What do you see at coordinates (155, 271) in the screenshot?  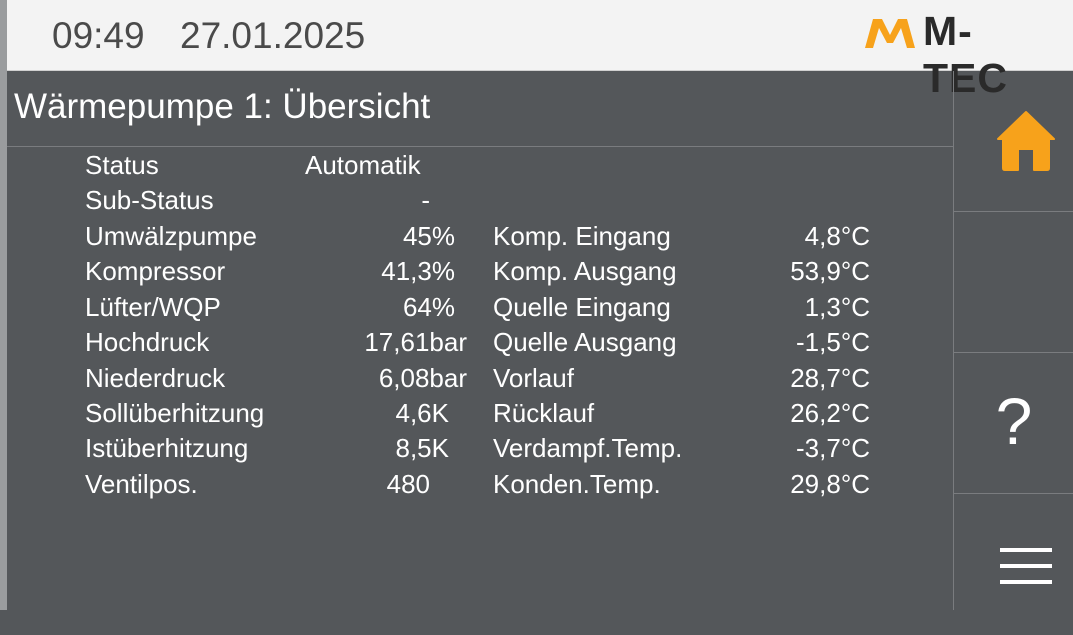 I see `row-label: Kompressor` at bounding box center [155, 271].